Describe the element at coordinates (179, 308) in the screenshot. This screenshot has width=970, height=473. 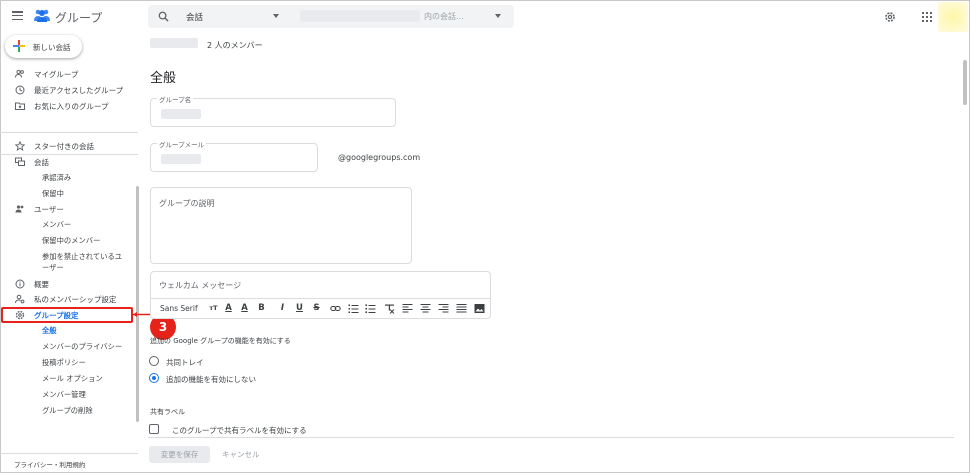
I see `font-family-select: Sans Serif` at that location.